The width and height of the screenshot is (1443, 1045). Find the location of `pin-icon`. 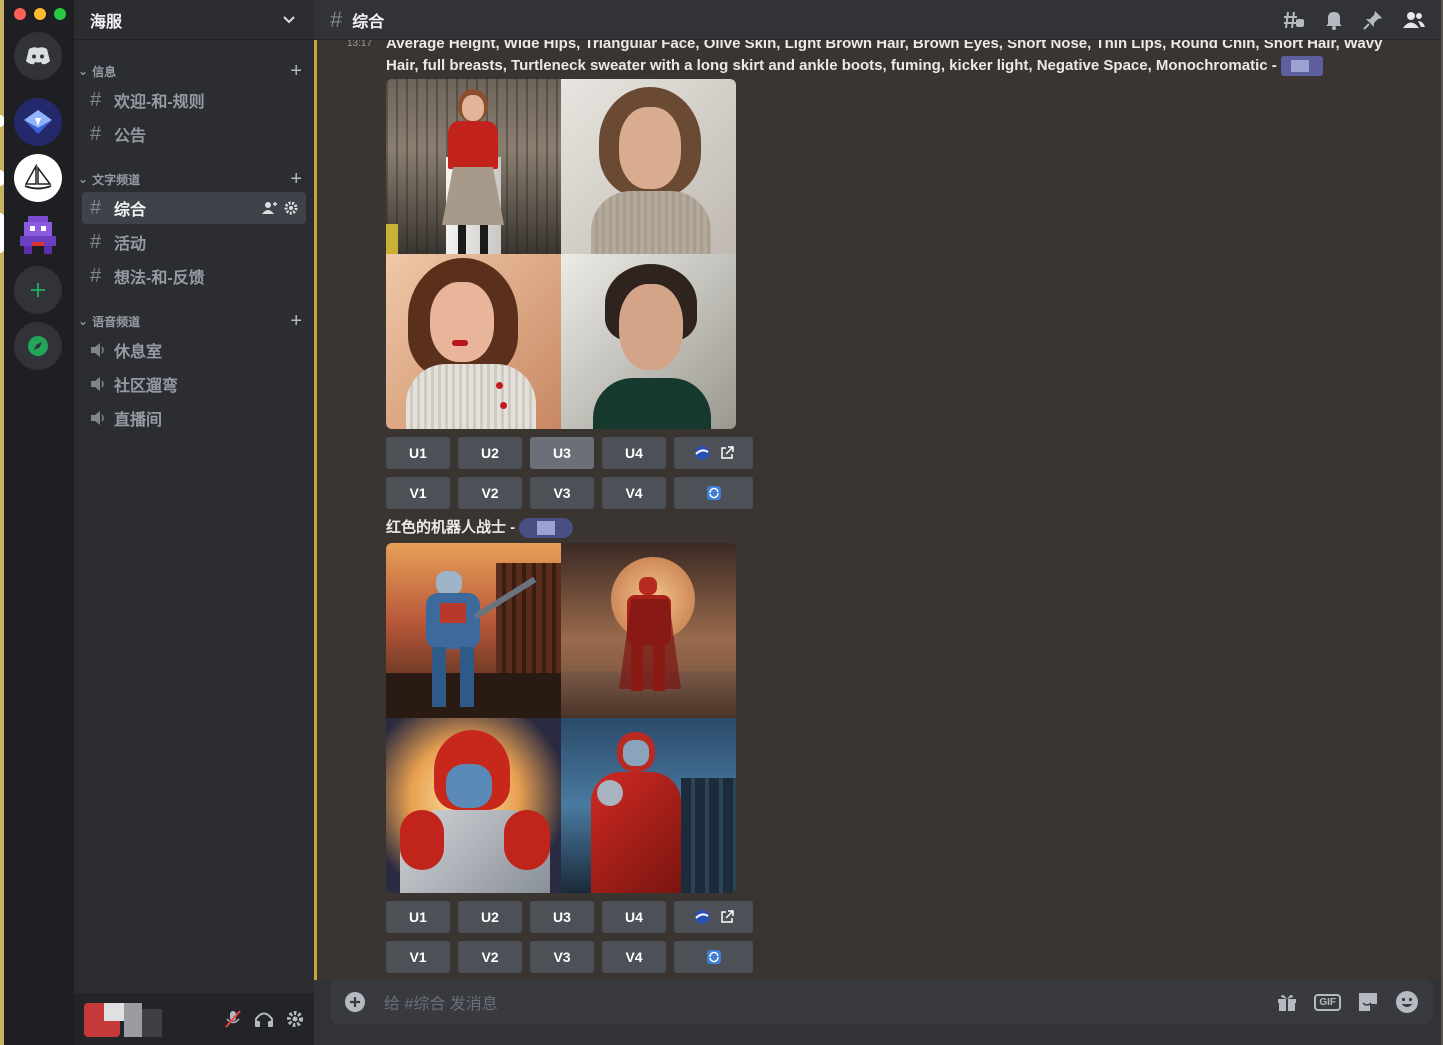

pin-icon is located at coordinates (1373, 20).